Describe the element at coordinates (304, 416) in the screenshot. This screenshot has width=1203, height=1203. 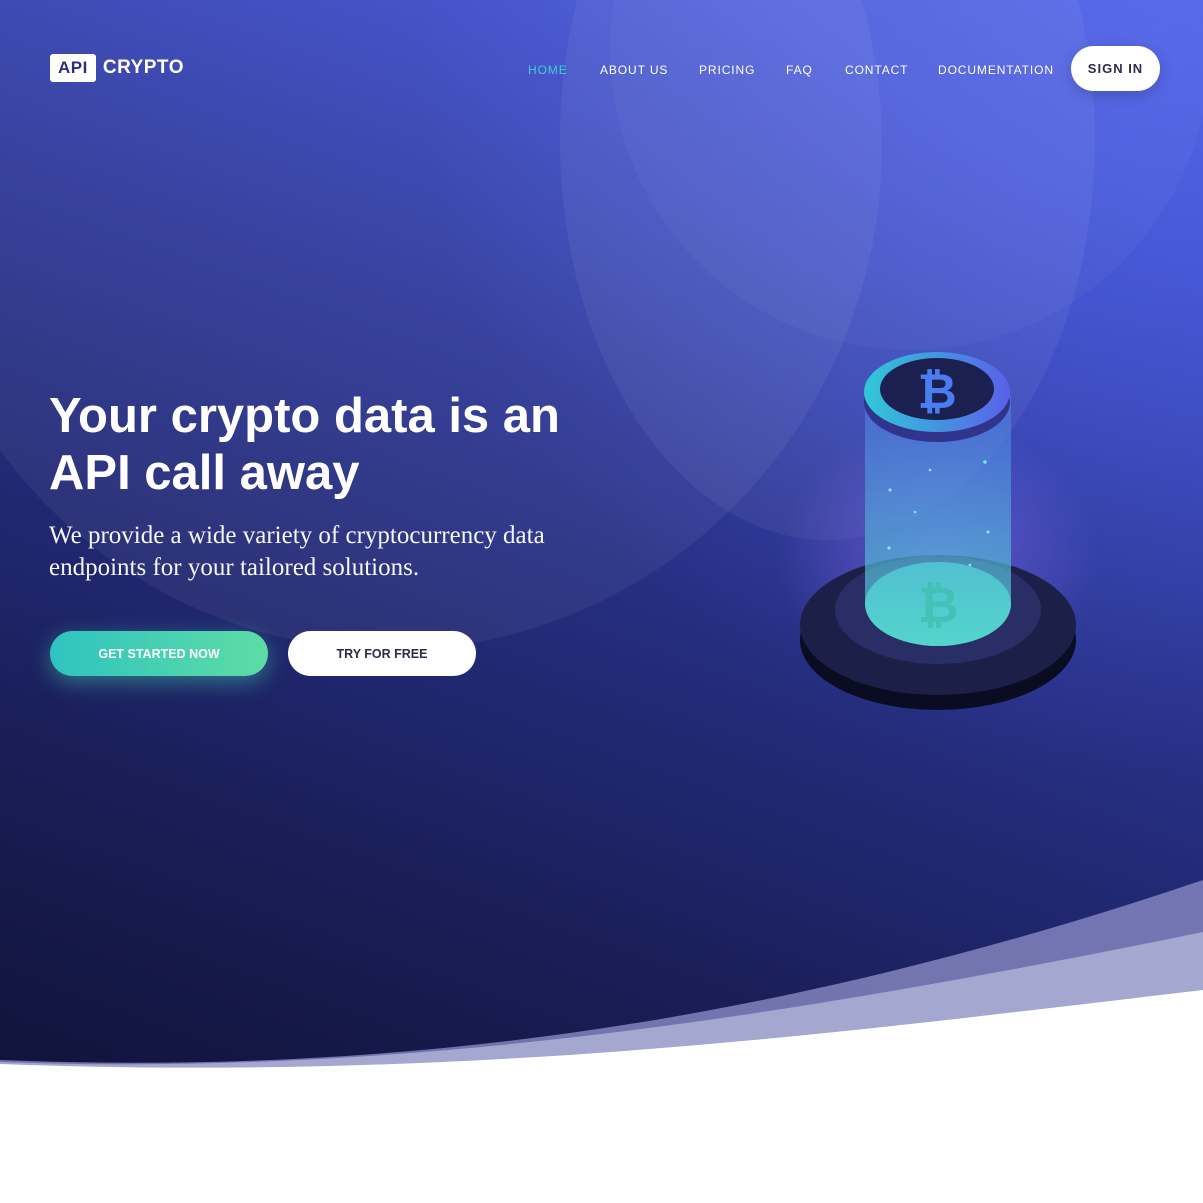
I see `hero-headline-line1: Your crypto data is an` at that location.